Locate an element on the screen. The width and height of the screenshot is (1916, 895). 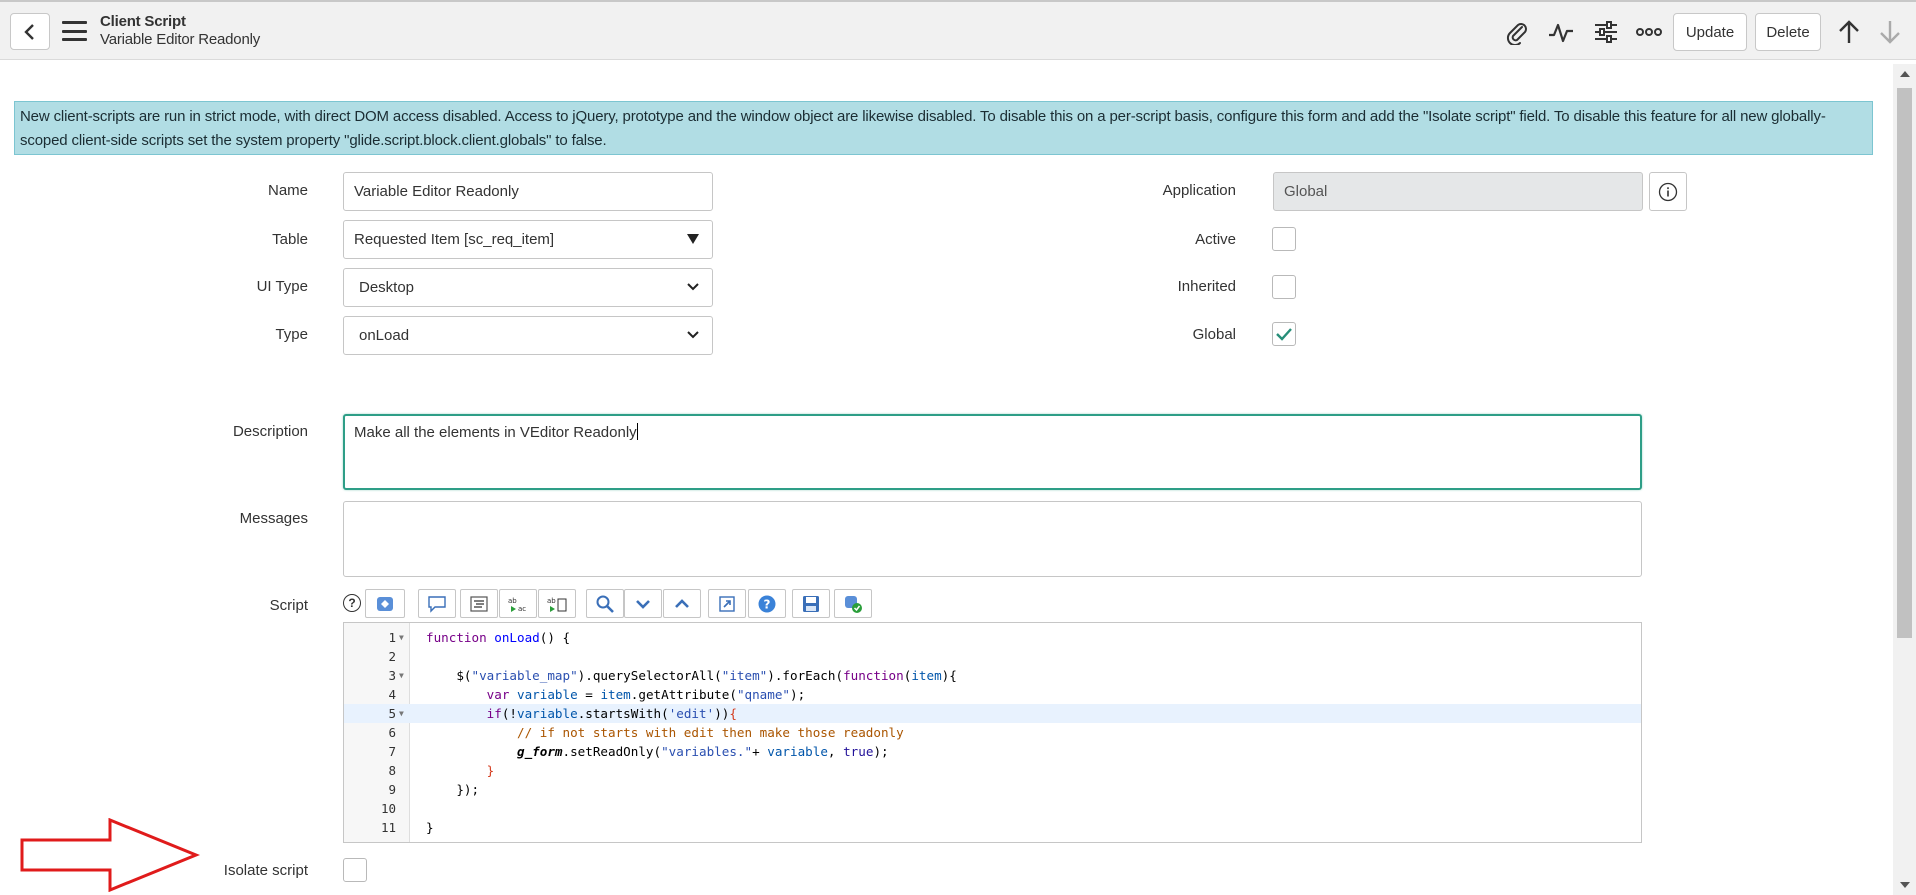
code-line: 2 is located at coordinates (992, 656).